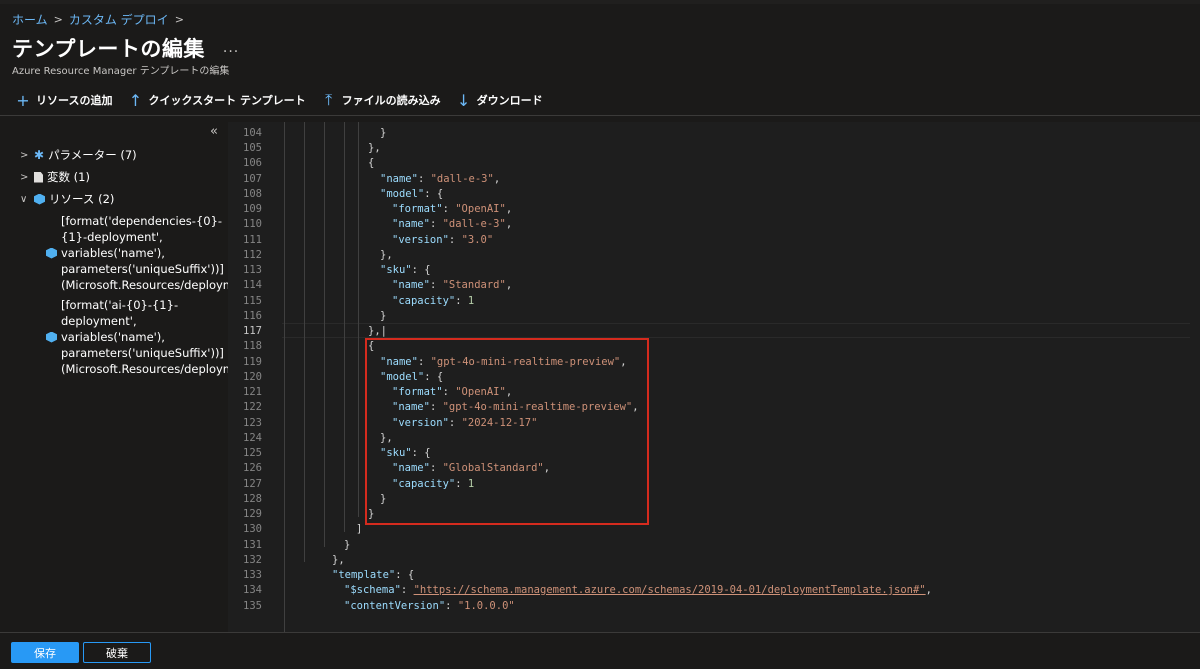  Describe the element at coordinates (108, 49) in the screenshot. I see `page-title: テンプレートの編集` at that location.